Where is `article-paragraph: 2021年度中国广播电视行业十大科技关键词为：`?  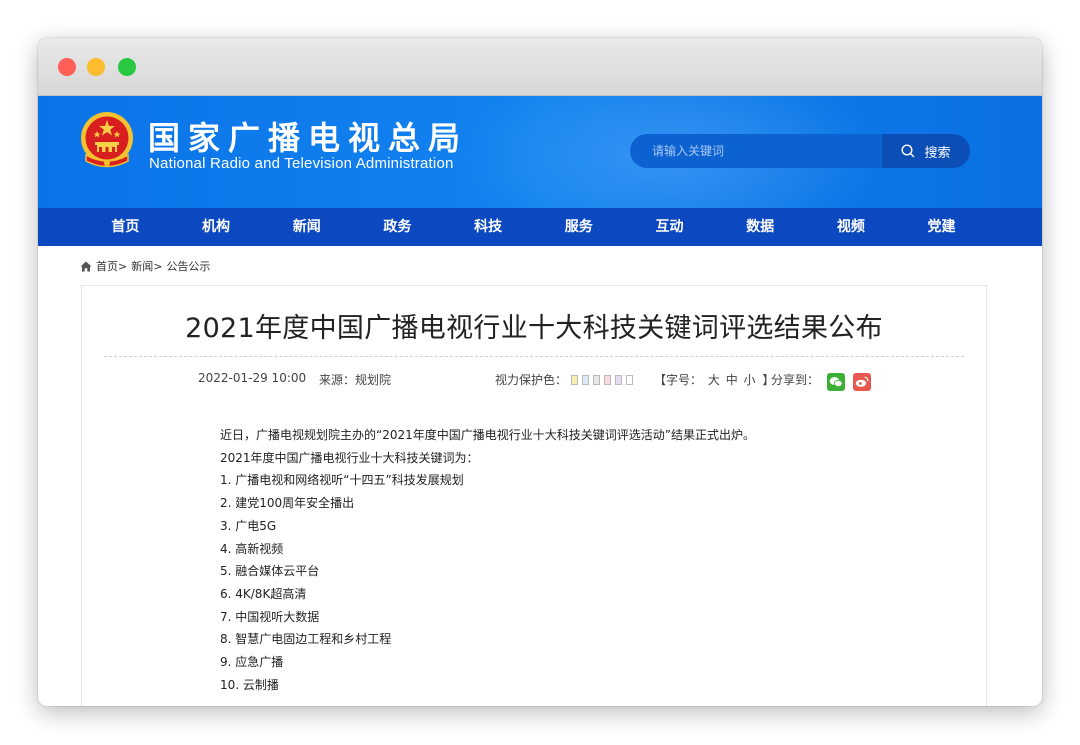
article-paragraph: 2021年度中国广播电视行业十大科技关键词为： is located at coordinates (349, 457).